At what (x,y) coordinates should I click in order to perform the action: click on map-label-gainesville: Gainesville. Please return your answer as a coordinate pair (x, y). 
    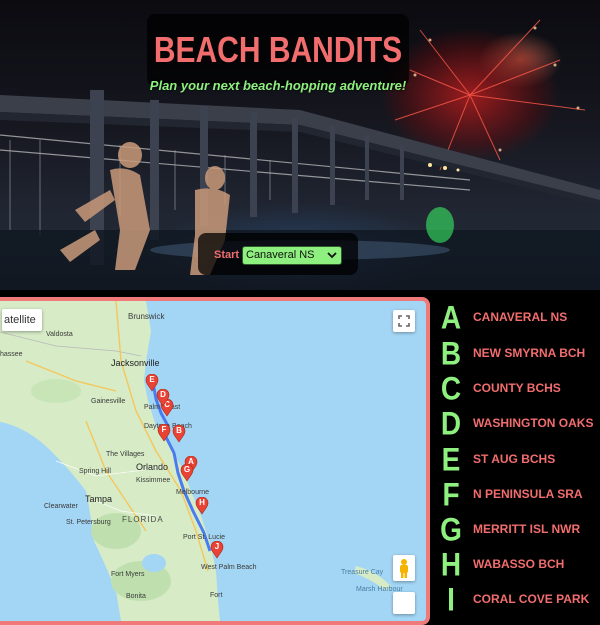
    Looking at the image, I should click on (108, 401).